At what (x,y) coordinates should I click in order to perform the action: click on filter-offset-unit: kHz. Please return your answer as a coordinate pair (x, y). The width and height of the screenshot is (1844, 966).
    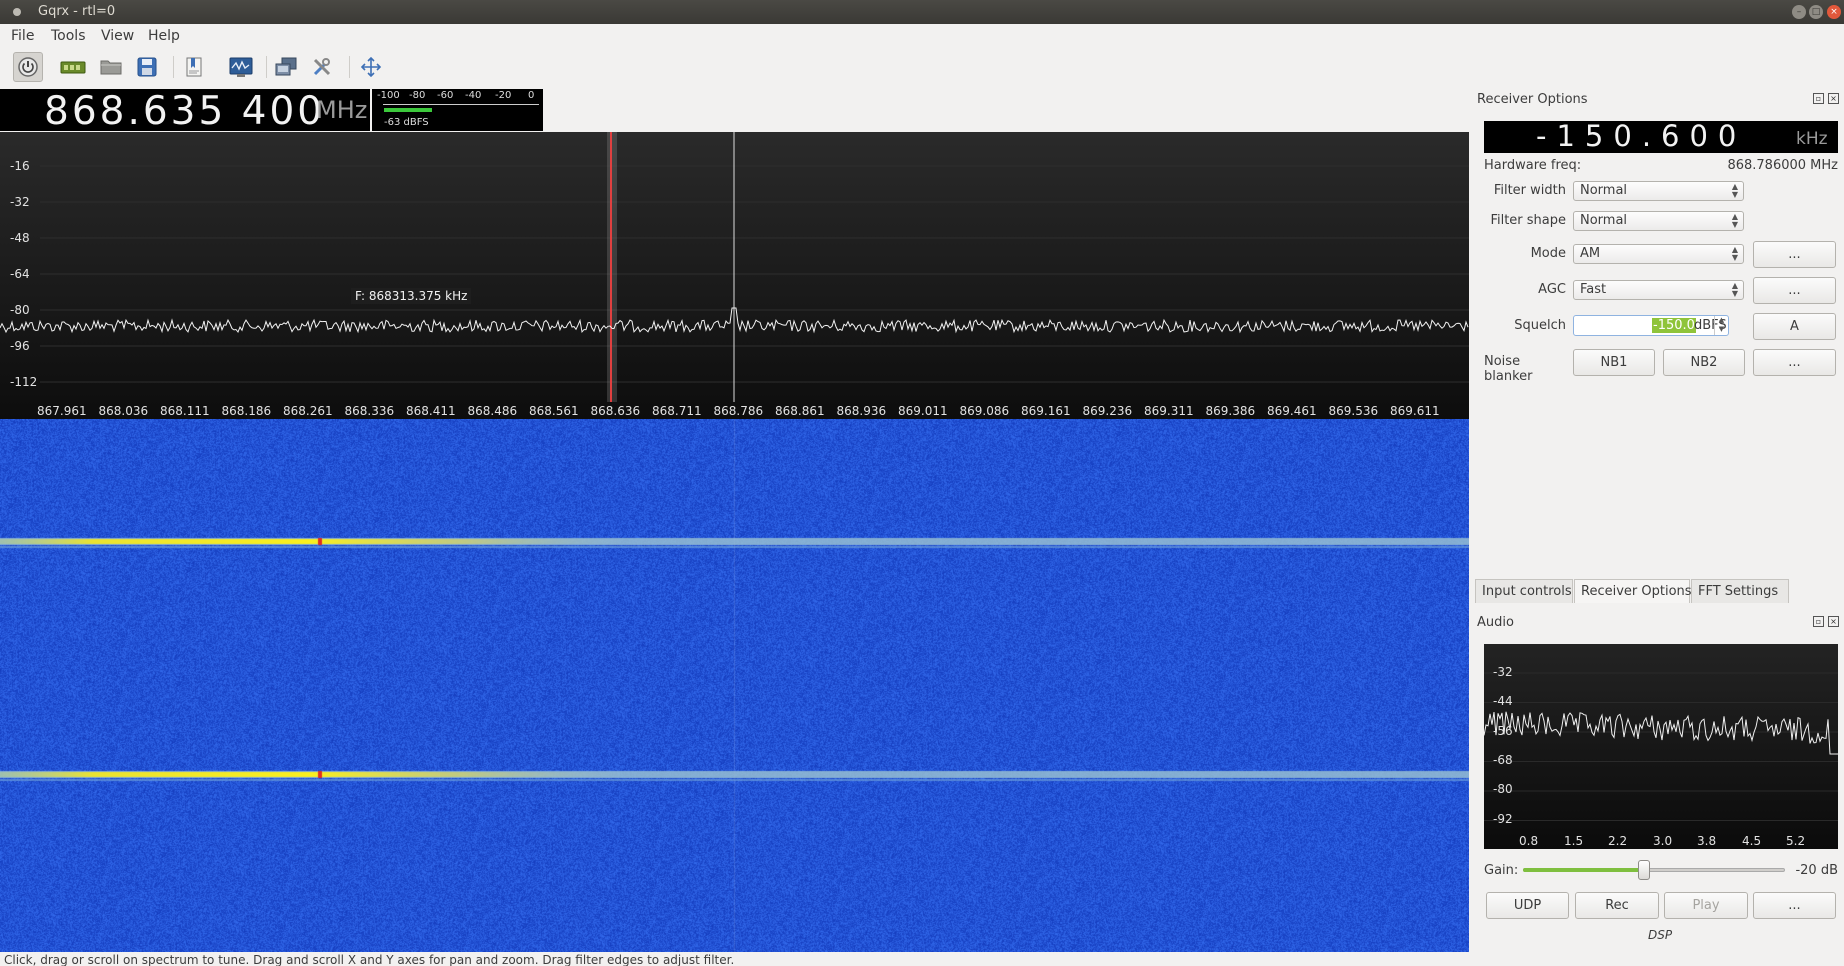
    Looking at the image, I should click on (1812, 139).